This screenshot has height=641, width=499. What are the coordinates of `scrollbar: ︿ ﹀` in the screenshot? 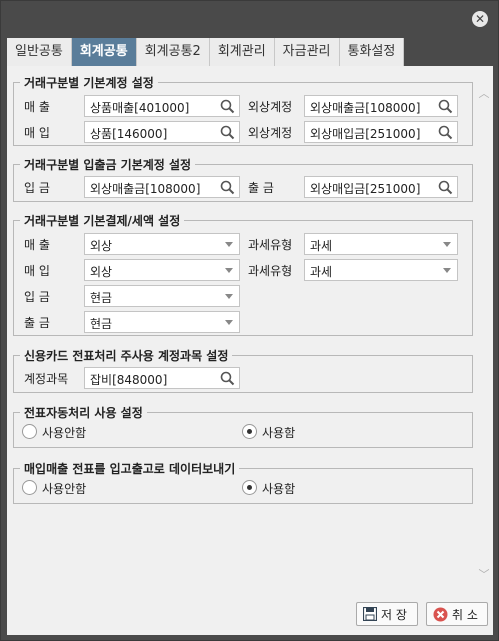 It's located at (484, 331).